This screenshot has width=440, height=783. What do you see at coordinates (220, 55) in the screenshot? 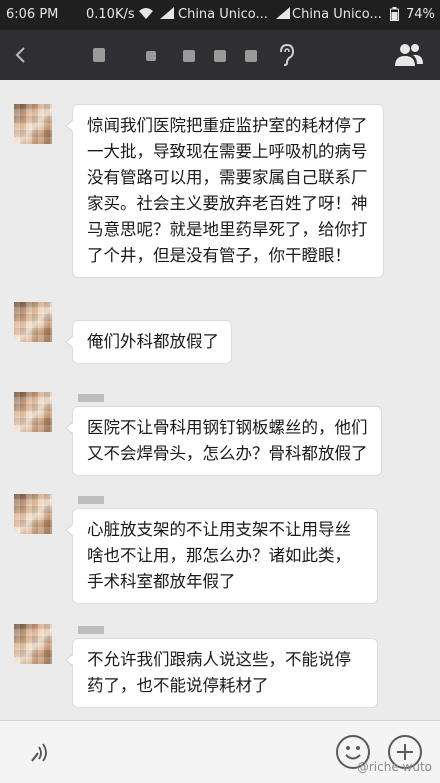
I see `chat-title-bar` at bounding box center [220, 55].